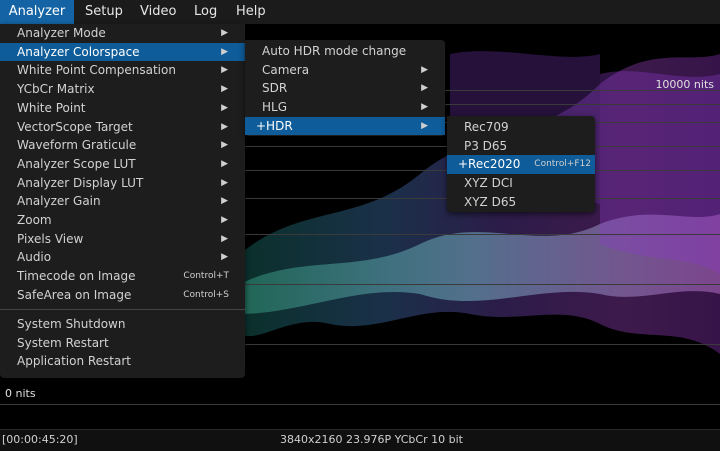 This screenshot has height=451, width=720. Describe the element at coordinates (275, 107) in the screenshot. I see `item-label: HLG` at that location.